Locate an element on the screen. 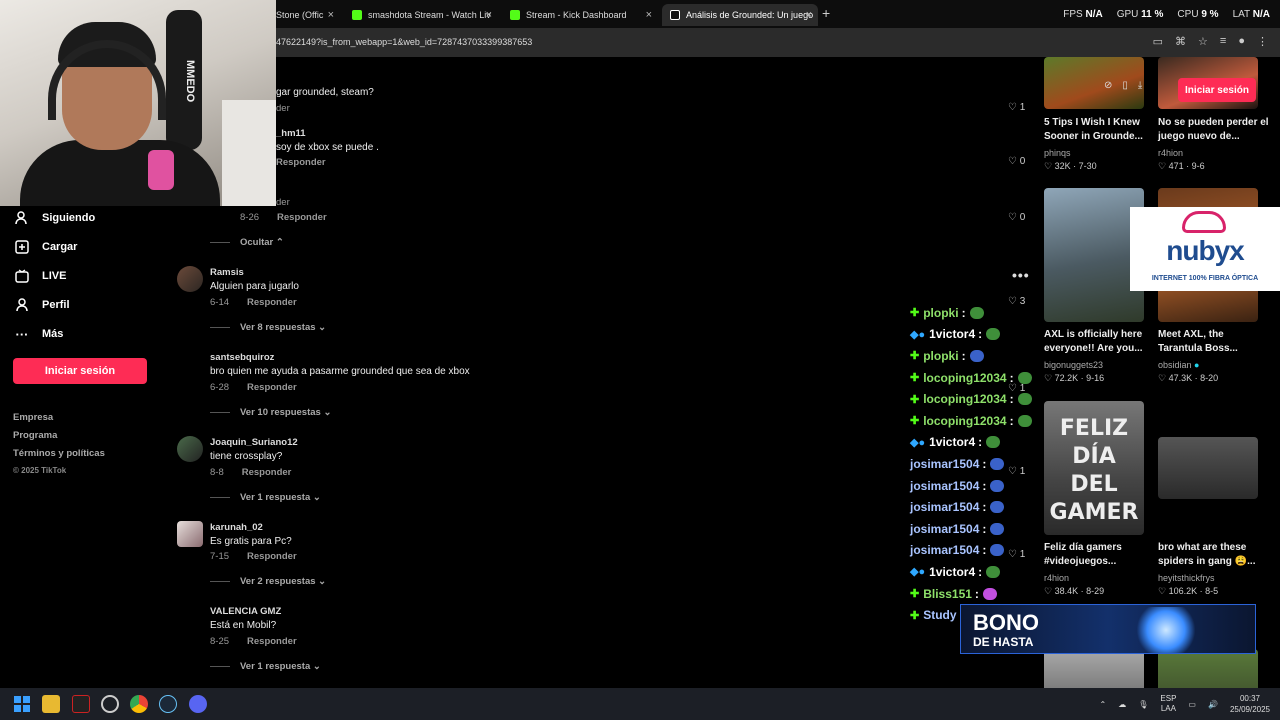 The image size is (1280, 720). comment-username: Ramsis is located at coordinates (227, 272).